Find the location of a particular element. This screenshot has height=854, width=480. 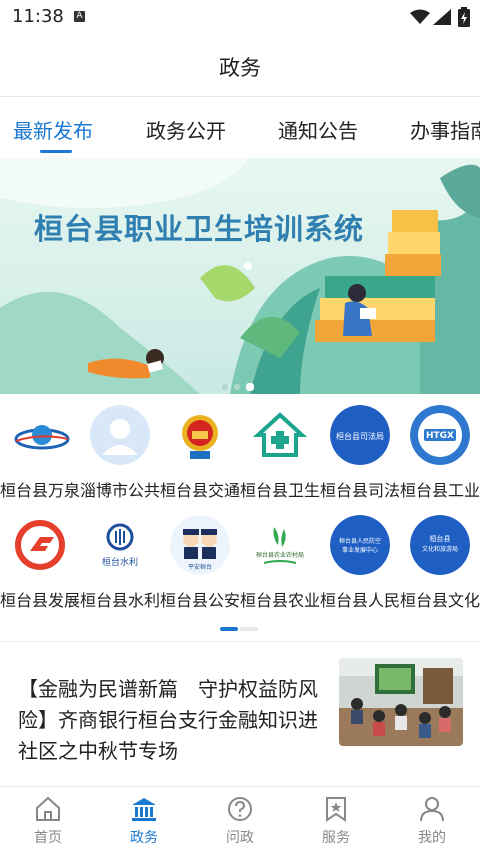

svg-text: 桓台水利 is located at coordinates (120, 562).